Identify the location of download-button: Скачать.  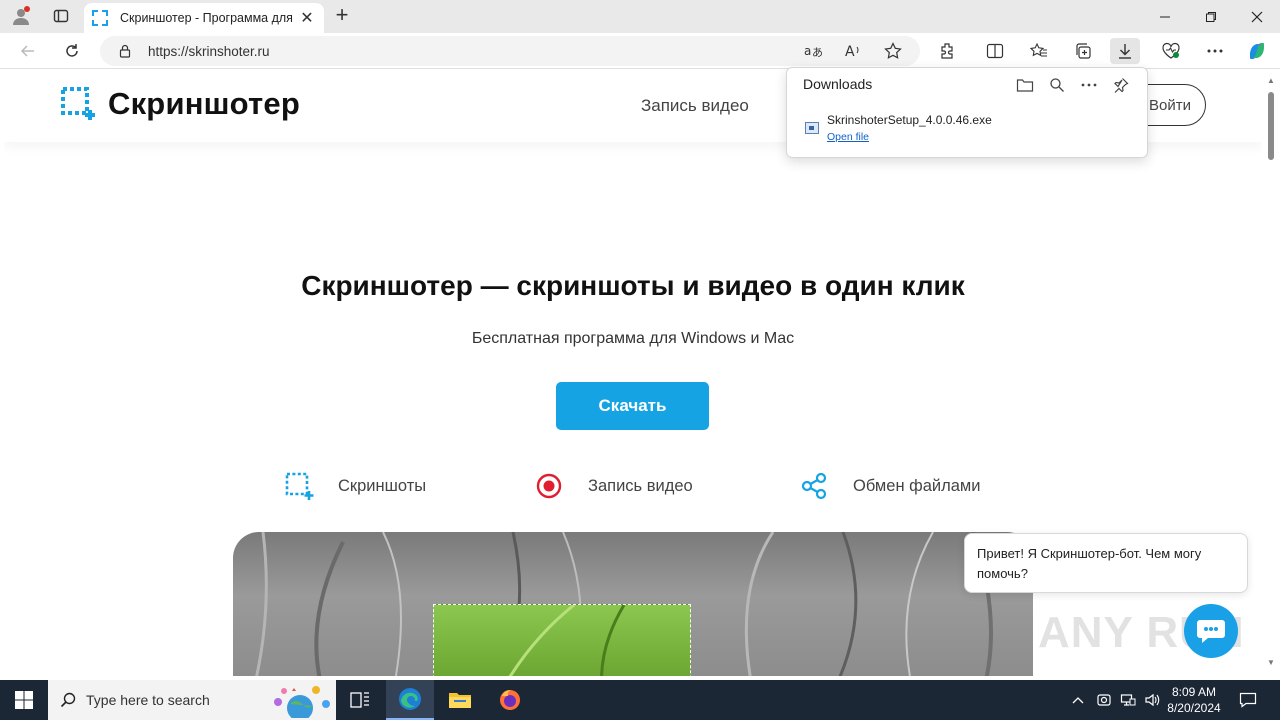
(632, 406).